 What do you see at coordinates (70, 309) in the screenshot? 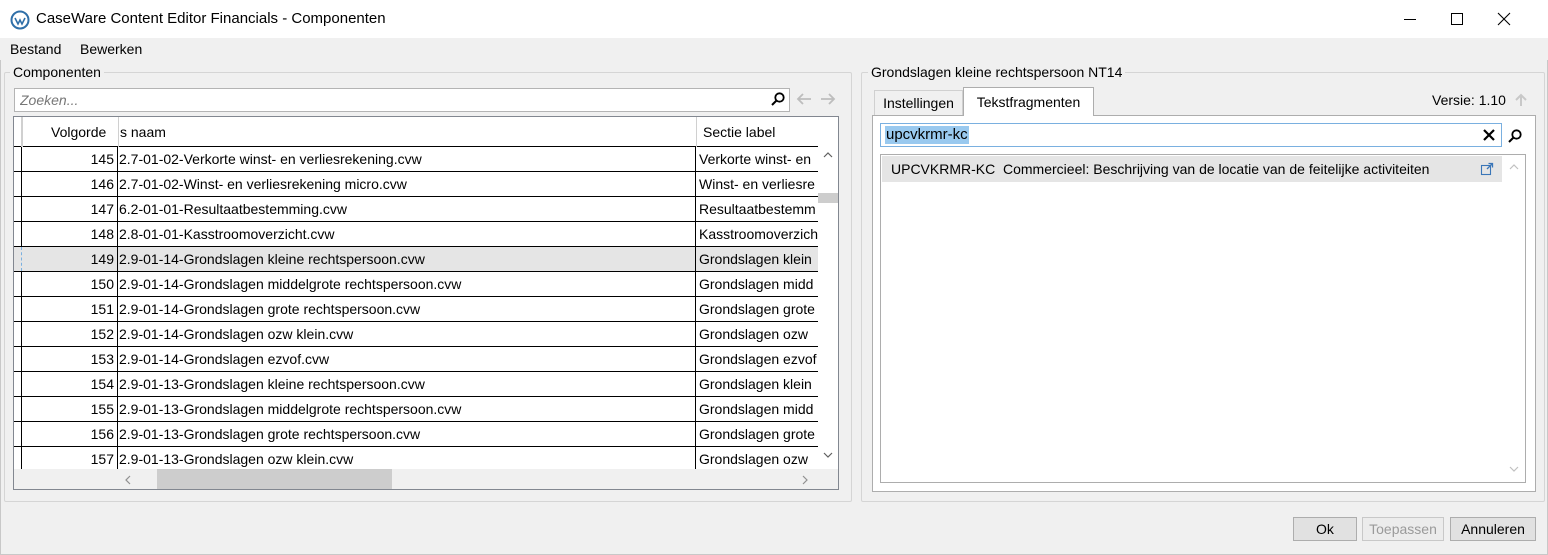
I see `cell-volgorde: 151` at bounding box center [70, 309].